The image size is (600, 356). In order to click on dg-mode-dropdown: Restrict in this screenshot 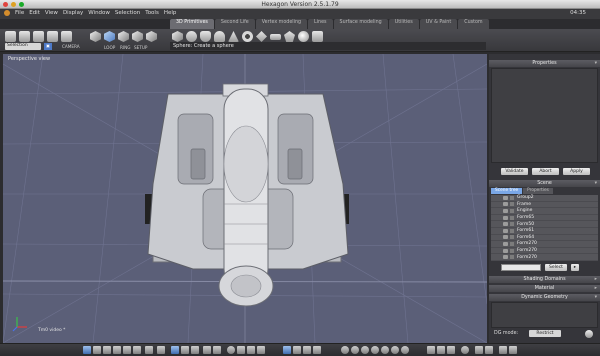, I will do `click(545, 333)`.